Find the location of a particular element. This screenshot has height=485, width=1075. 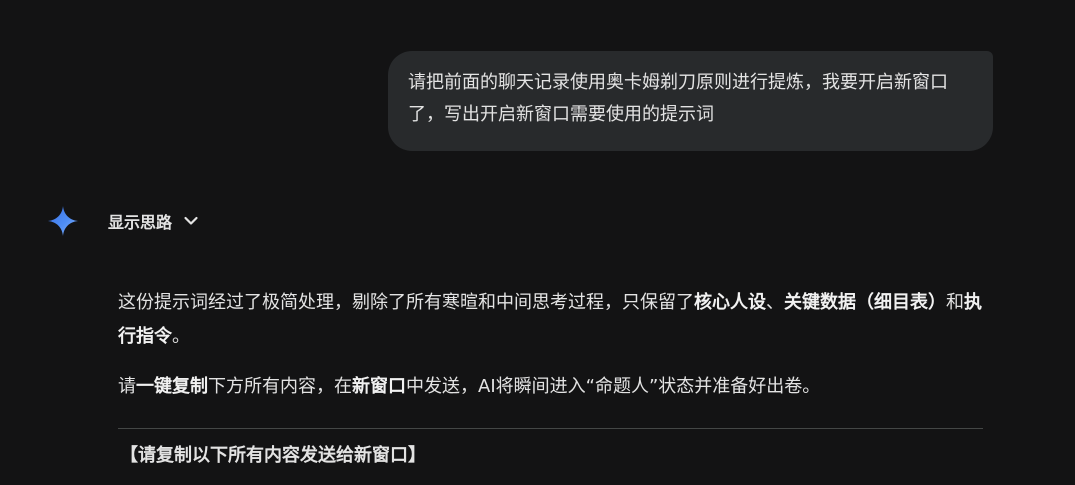

paragraph-1-bold-2: 关键数据（细目表） is located at coordinates (865, 302).